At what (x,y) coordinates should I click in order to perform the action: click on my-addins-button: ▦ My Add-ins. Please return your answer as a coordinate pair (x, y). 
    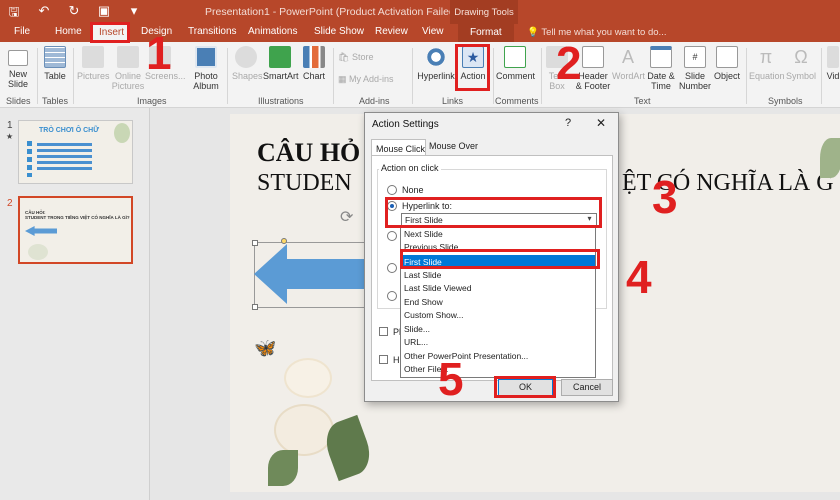
    Looking at the image, I should click on (366, 79).